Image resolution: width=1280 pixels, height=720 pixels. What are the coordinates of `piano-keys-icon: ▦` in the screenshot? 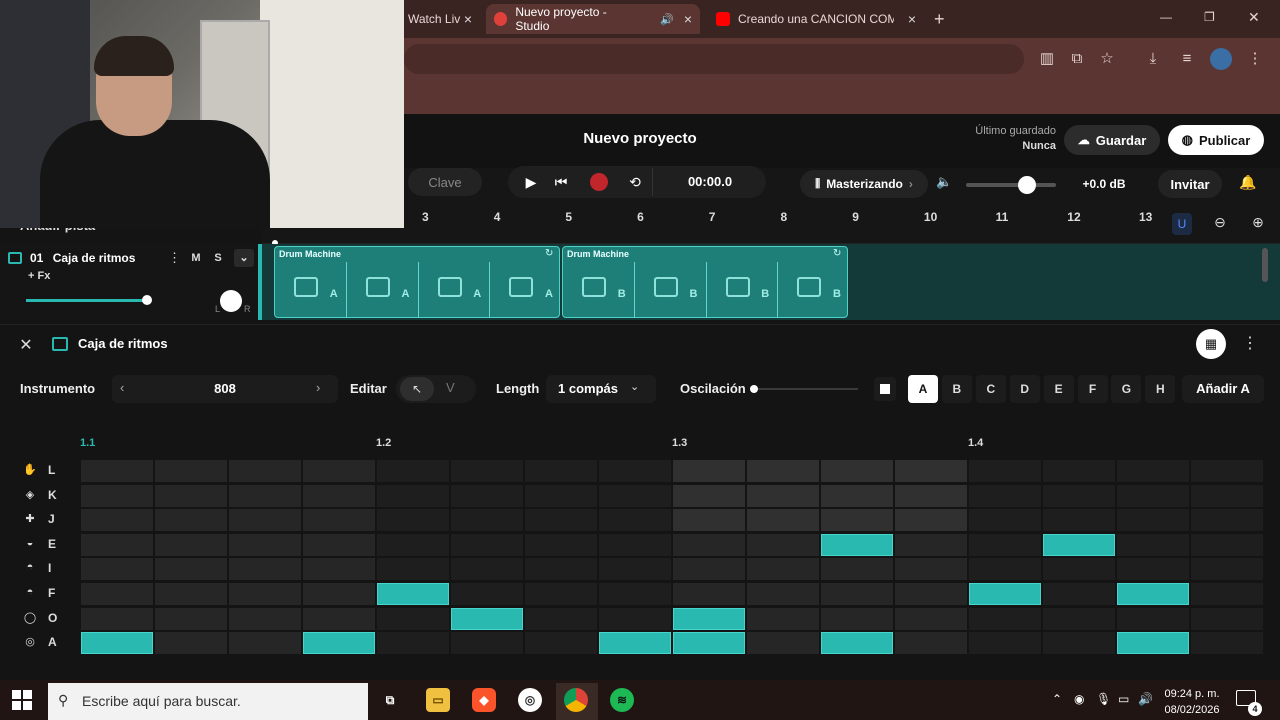 It's located at (1211, 344).